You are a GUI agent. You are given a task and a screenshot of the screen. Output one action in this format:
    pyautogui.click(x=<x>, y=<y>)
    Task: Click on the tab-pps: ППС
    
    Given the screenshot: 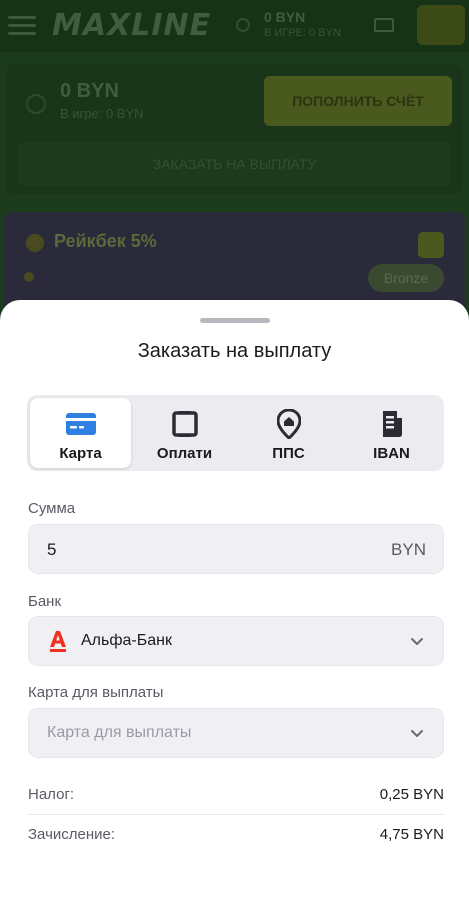 What is the action you would take?
    pyautogui.click(x=288, y=433)
    